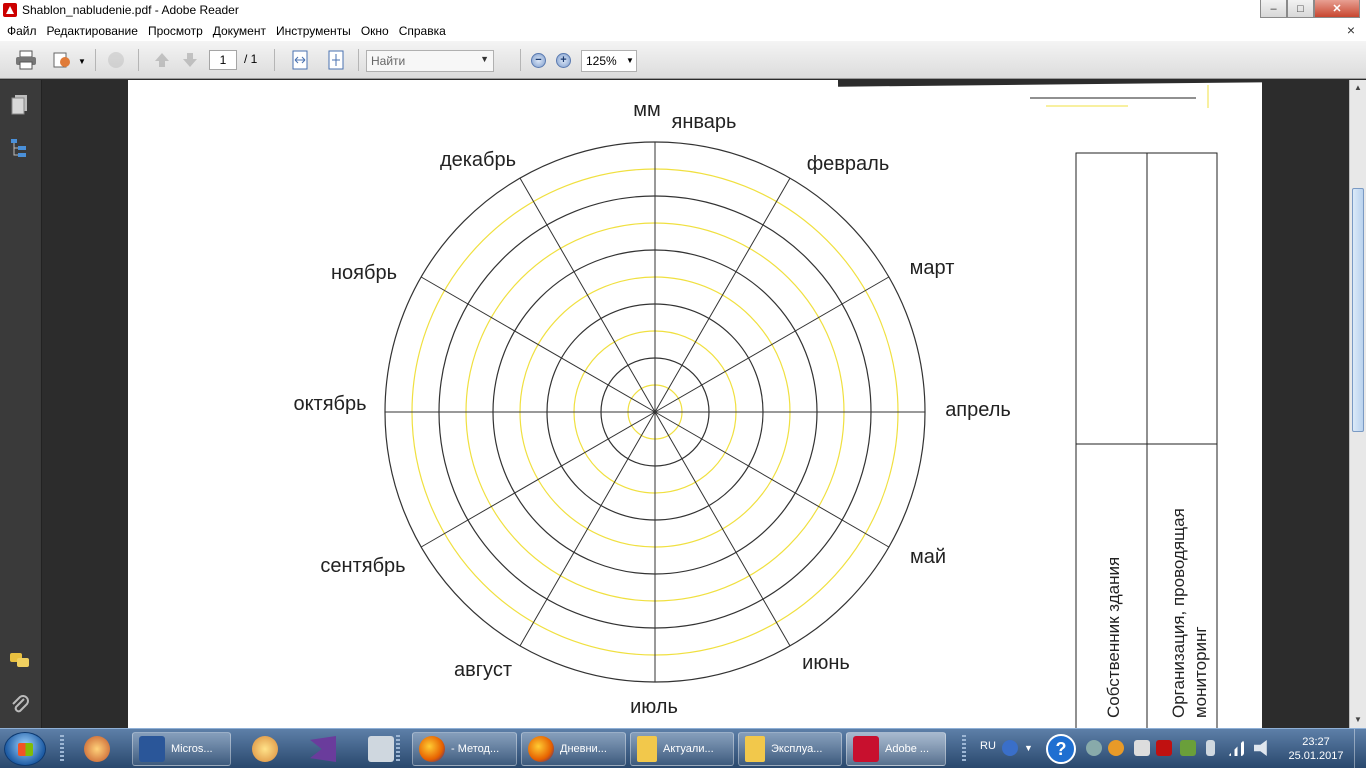  I want to click on menu-document: Документ, so click(239, 31).